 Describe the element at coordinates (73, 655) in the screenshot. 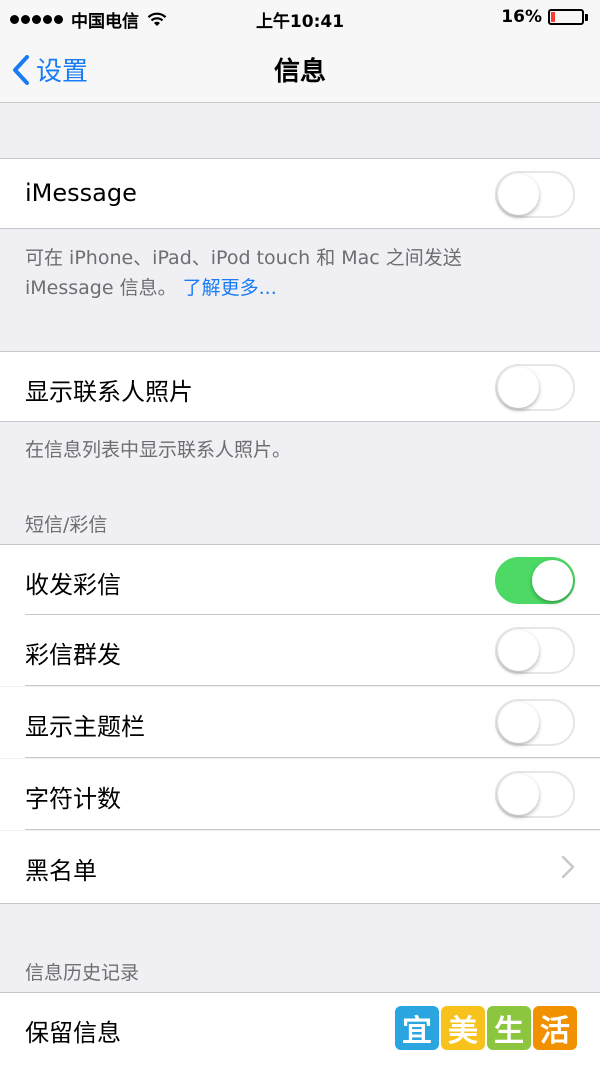

I see `group-mms-label: 彩信群发` at that location.